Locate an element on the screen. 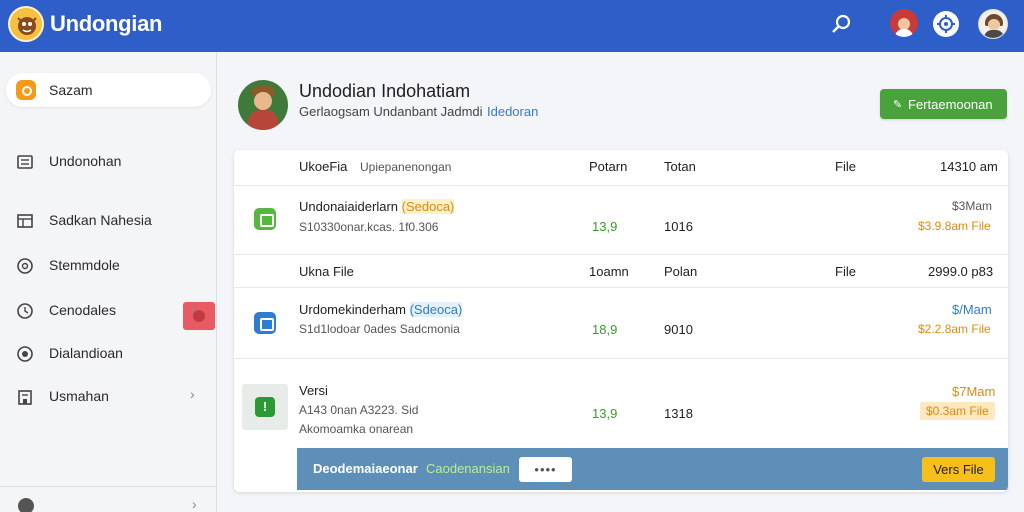  group-value: 2999.0 p83 is located at coordinates (961, 271).